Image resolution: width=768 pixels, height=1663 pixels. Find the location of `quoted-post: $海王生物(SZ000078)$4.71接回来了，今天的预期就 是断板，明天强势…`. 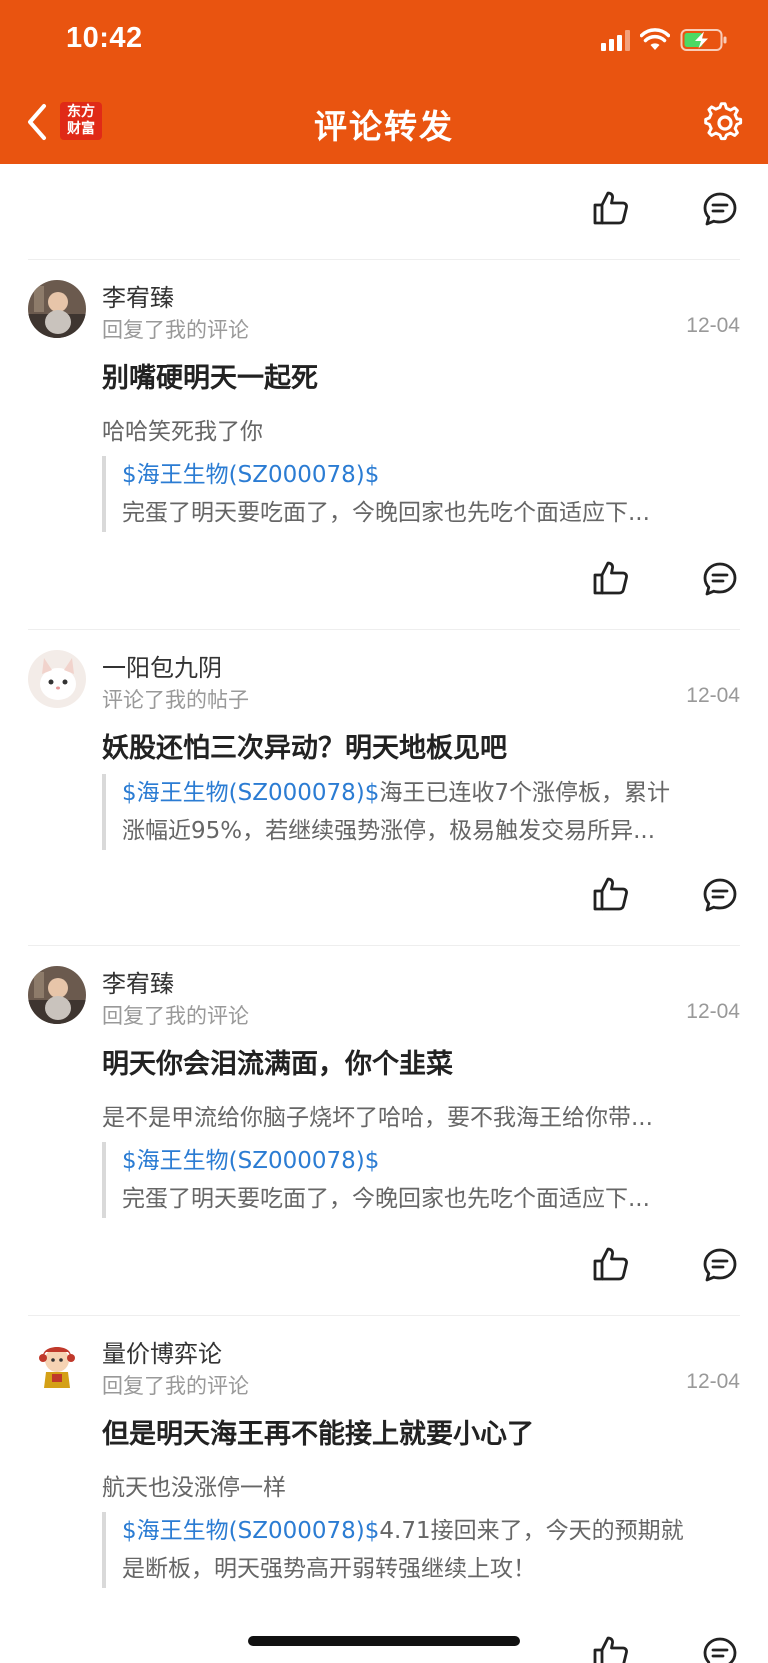

quoted-post: $海王生物(SZ000078)$4.71接回来了，今天的预期就 是断板，明天强势… is located at coordinates (427, 1550).